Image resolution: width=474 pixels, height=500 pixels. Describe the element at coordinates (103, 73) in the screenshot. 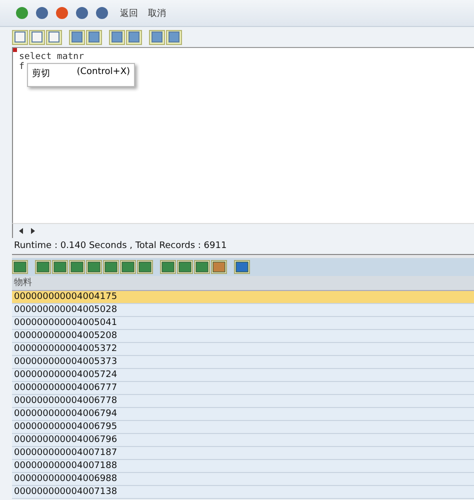

I see `shortcut-text: (Control+X)` at that location.